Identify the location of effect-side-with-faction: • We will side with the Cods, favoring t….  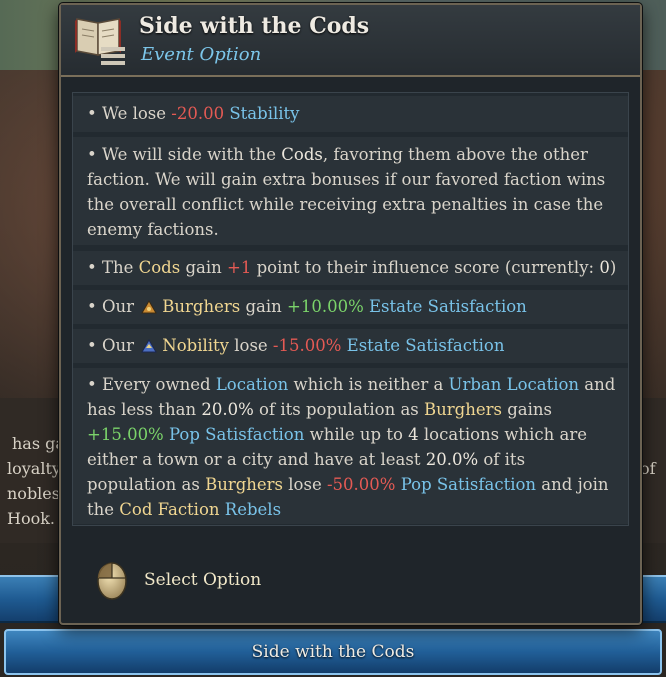
(350, 191).